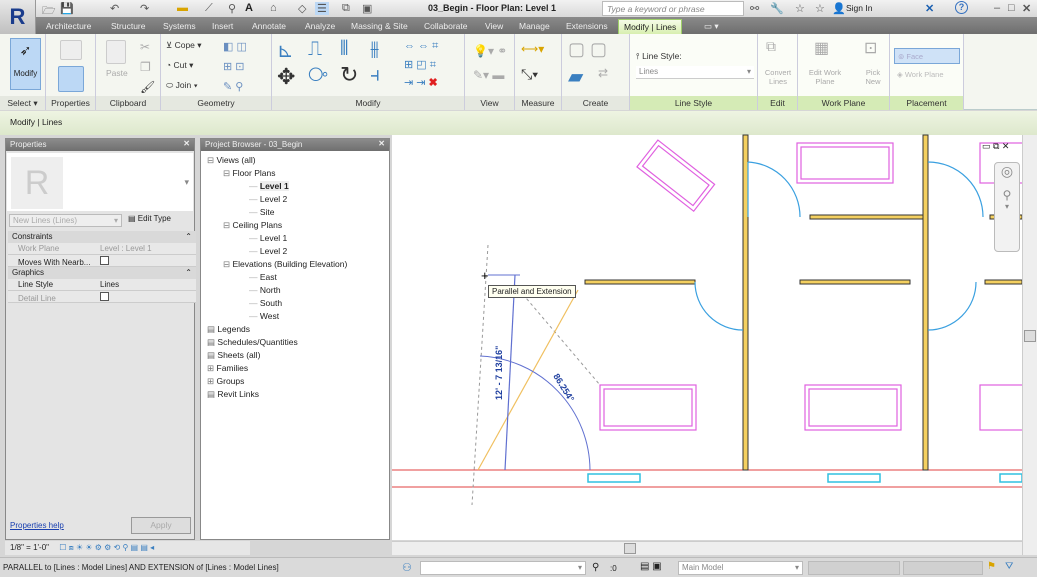 This screenshot has height=577, width=1037. I want to click on filter-selection-icon: ⛛, so click(1009, 566).